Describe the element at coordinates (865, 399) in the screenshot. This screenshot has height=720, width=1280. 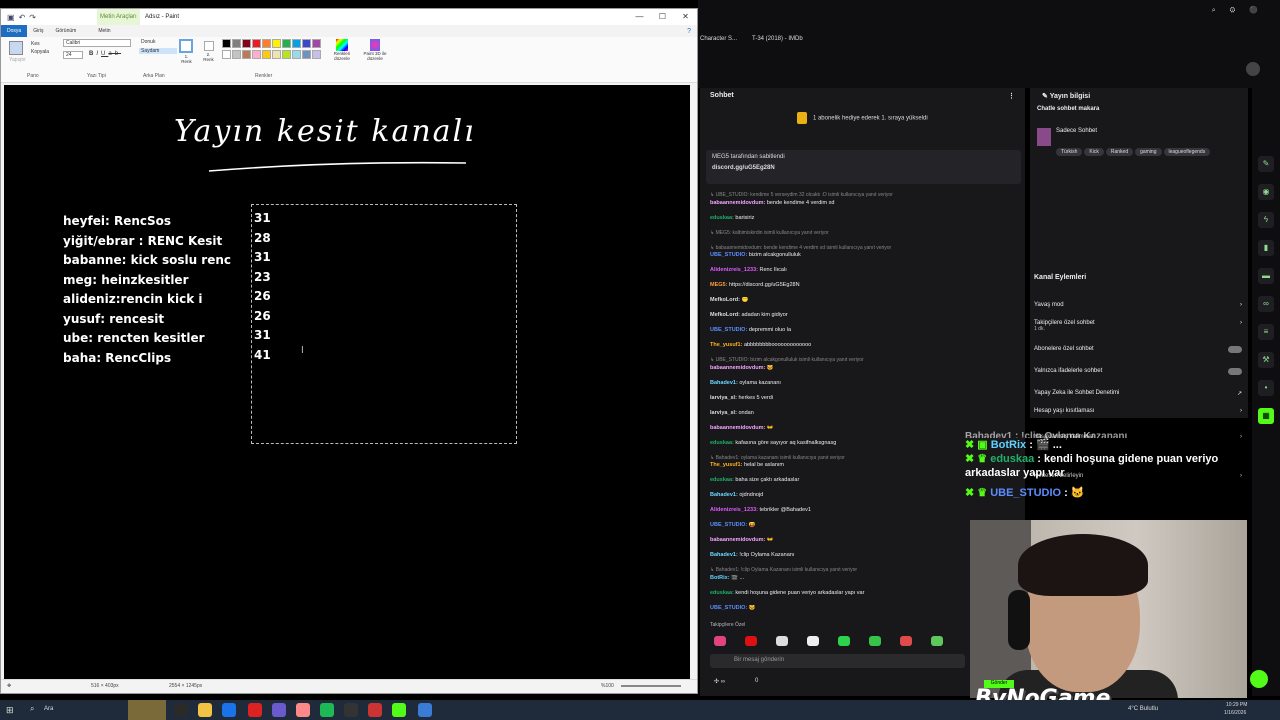
I see `chat-message: larviya_sl: herkes 5 verdi` at that location.